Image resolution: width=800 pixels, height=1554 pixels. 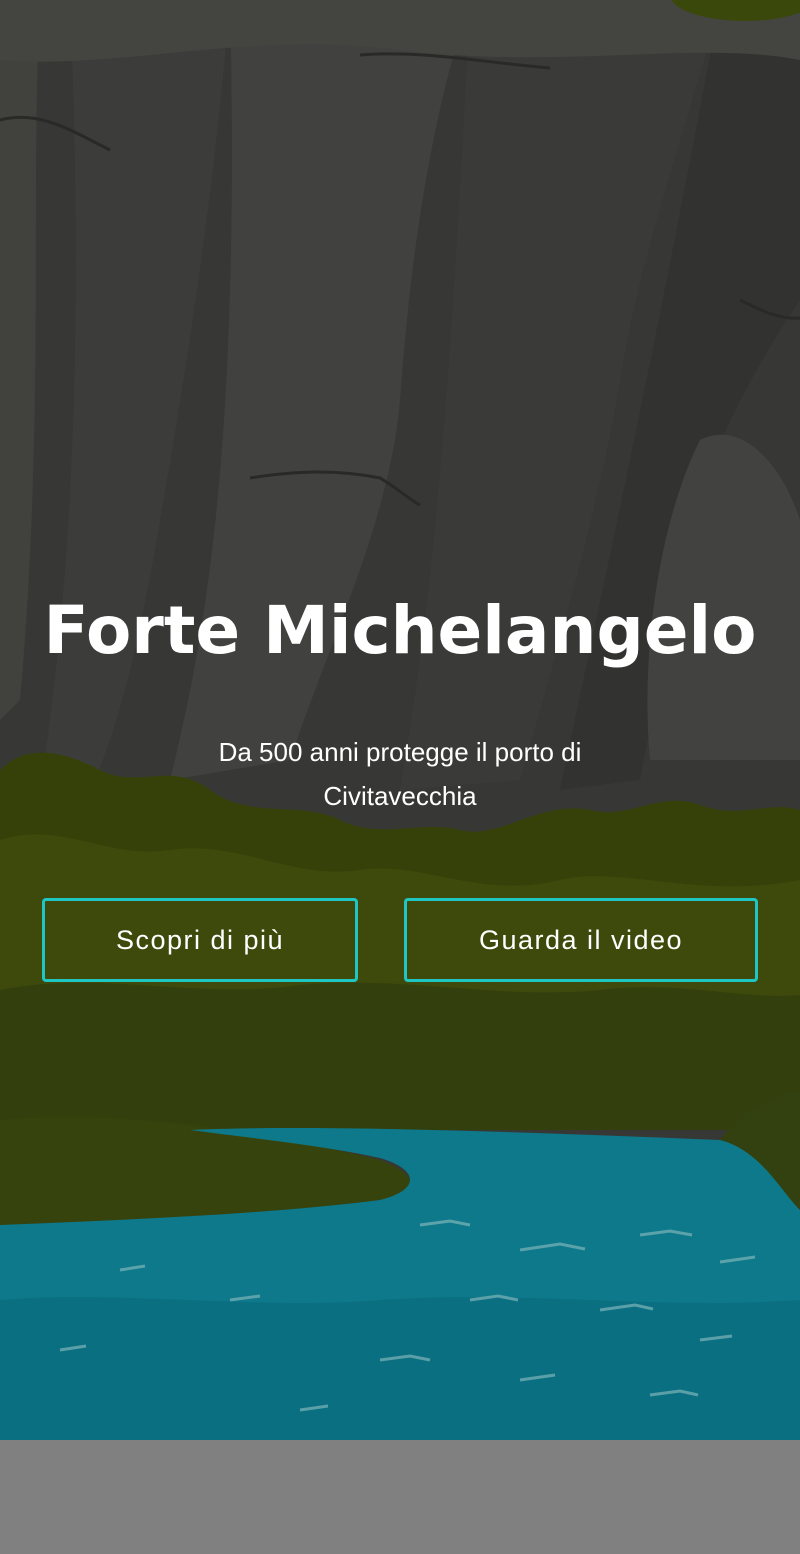 I want to click on watch-video-button: Guarda il video, so click(x=581, y=940).